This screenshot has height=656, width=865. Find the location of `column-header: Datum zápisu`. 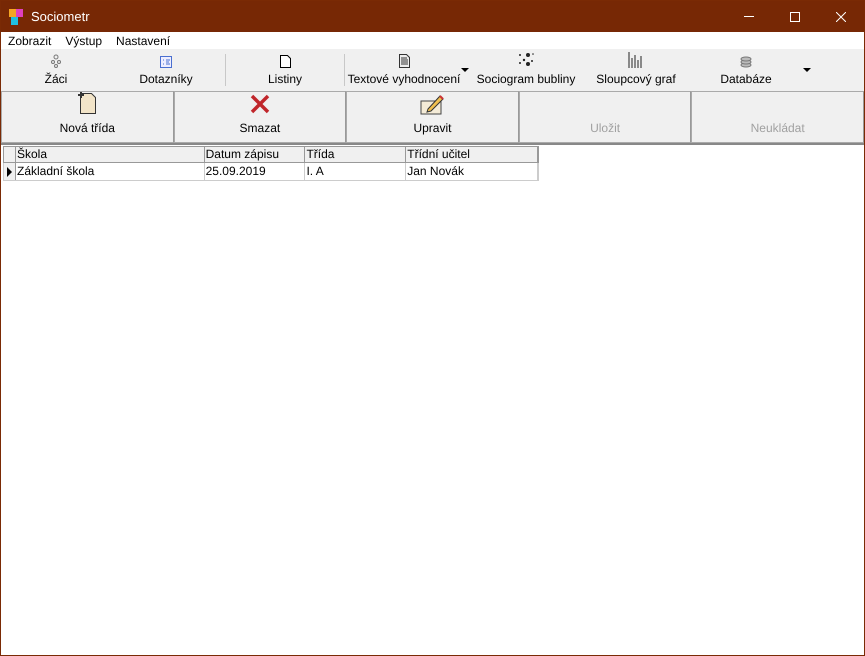

column-header: Datum zápisu is located at coordinates (255, 154).